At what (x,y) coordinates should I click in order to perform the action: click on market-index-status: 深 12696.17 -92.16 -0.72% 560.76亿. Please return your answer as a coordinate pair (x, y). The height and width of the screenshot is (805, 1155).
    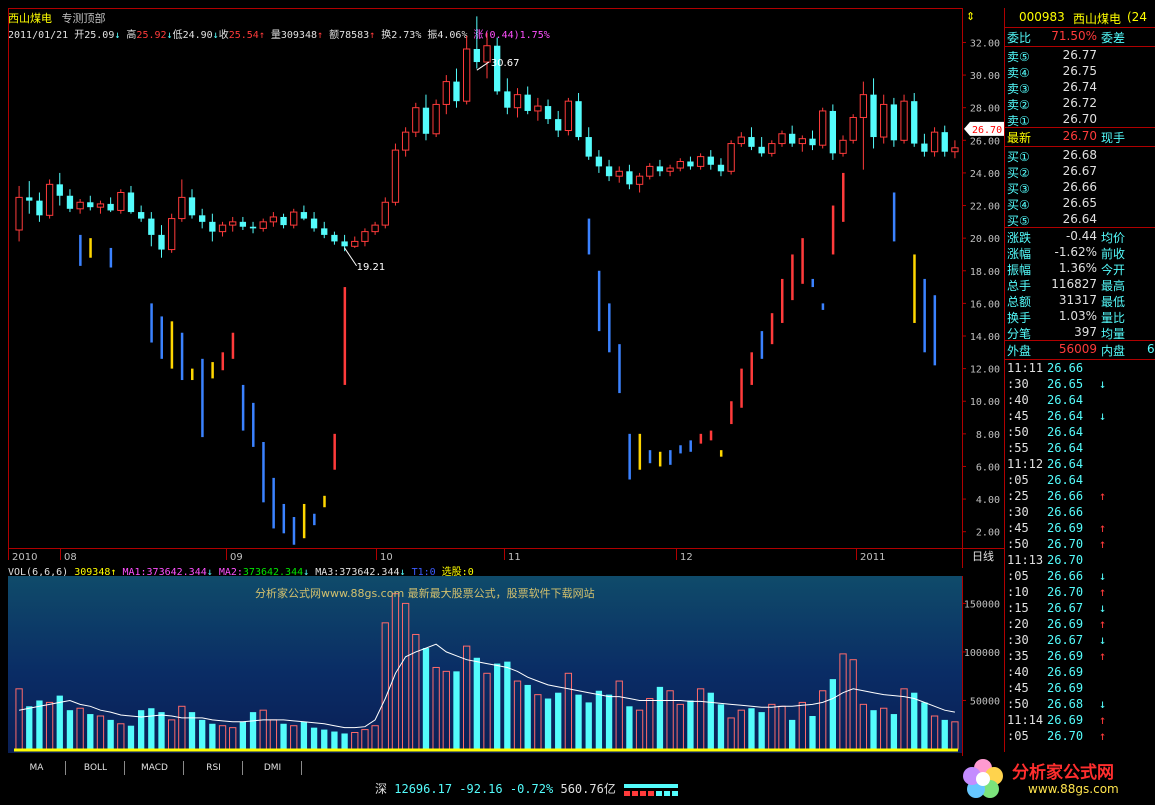
    Looking at the image, I should click on (527, 788).